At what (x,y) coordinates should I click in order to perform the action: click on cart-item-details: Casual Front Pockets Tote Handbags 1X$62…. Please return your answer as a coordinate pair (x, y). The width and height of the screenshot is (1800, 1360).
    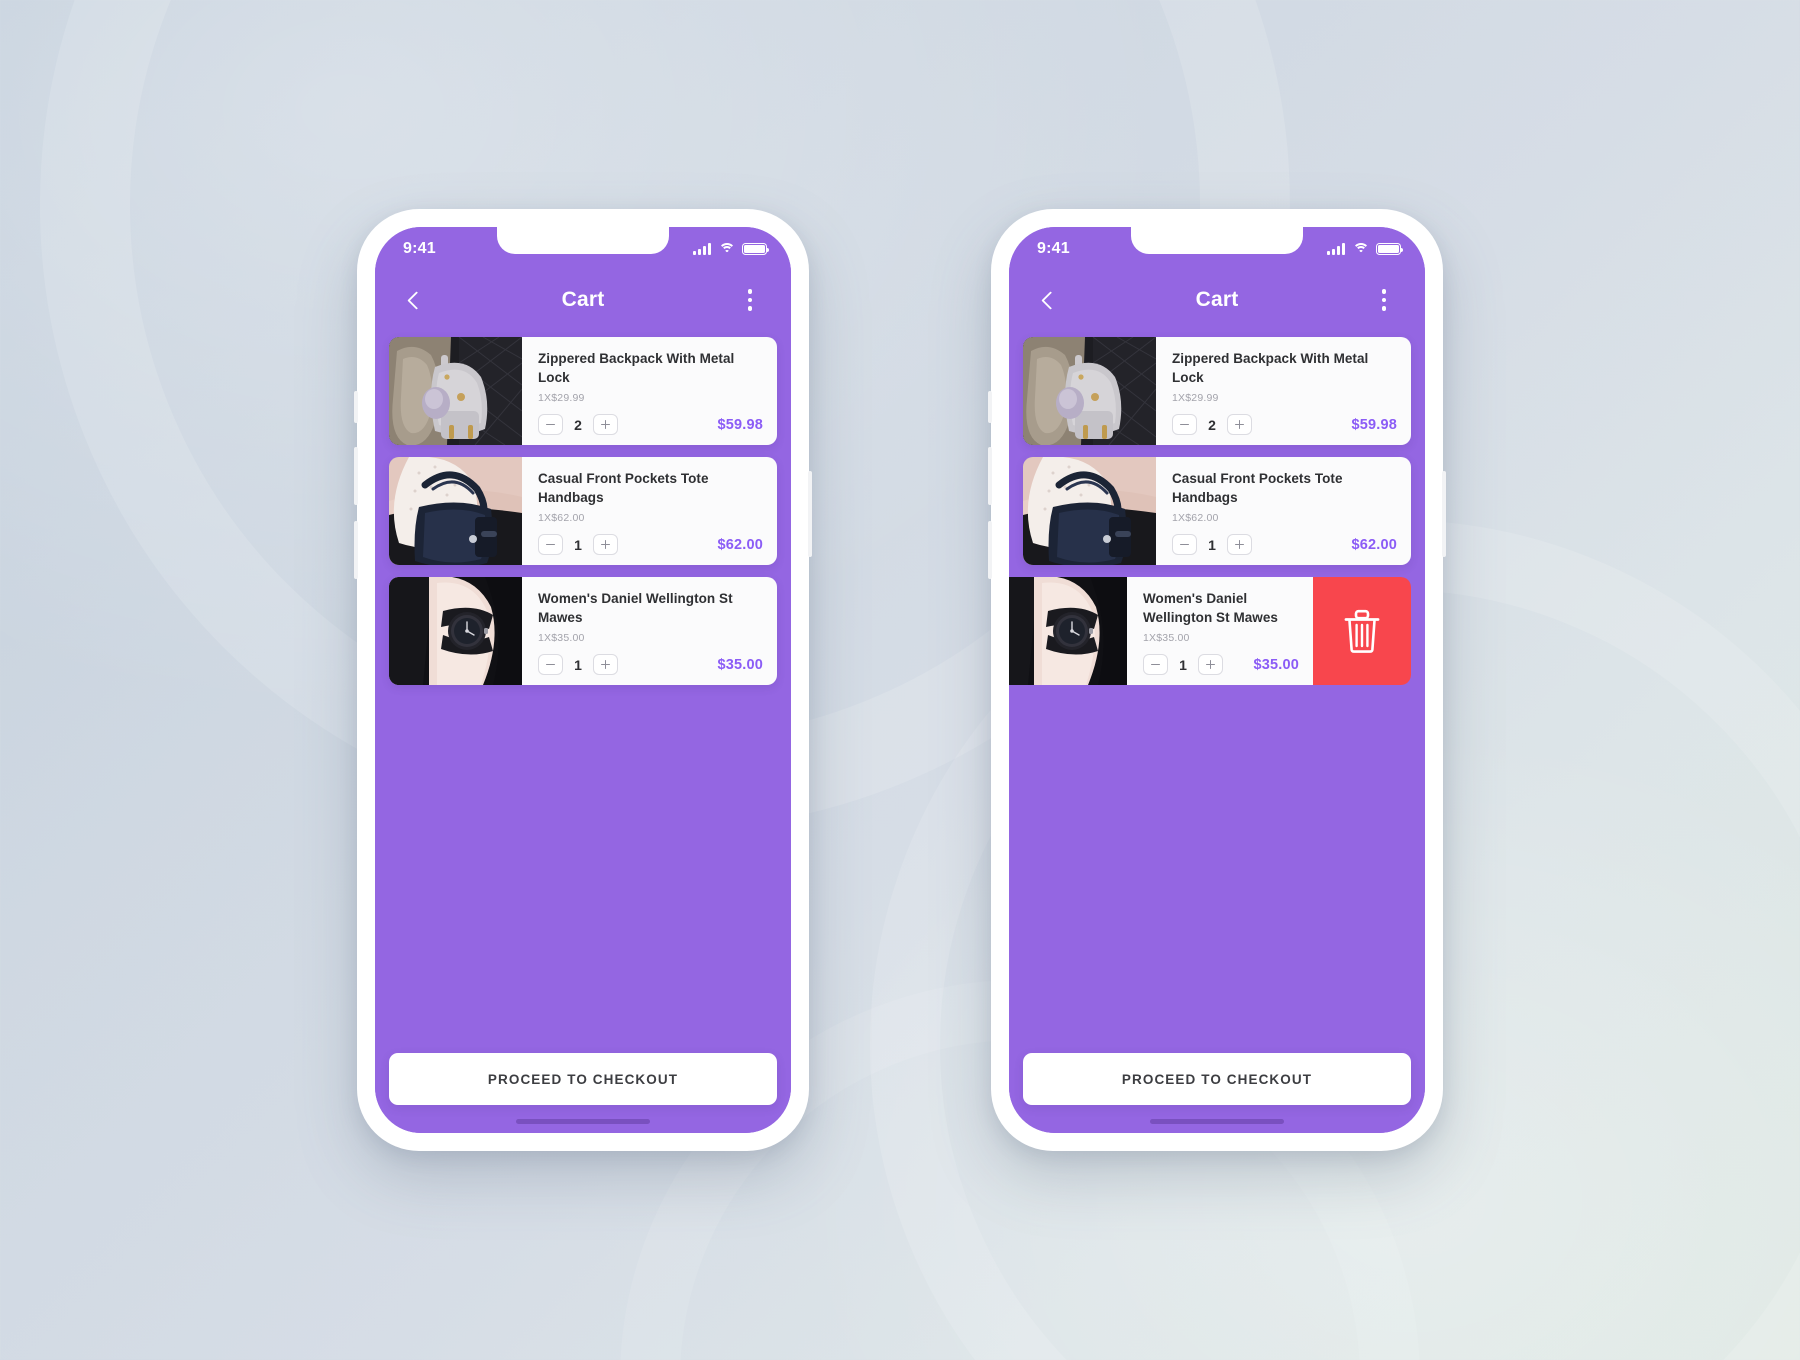
    Looking at the image, I should click on (649, 511).